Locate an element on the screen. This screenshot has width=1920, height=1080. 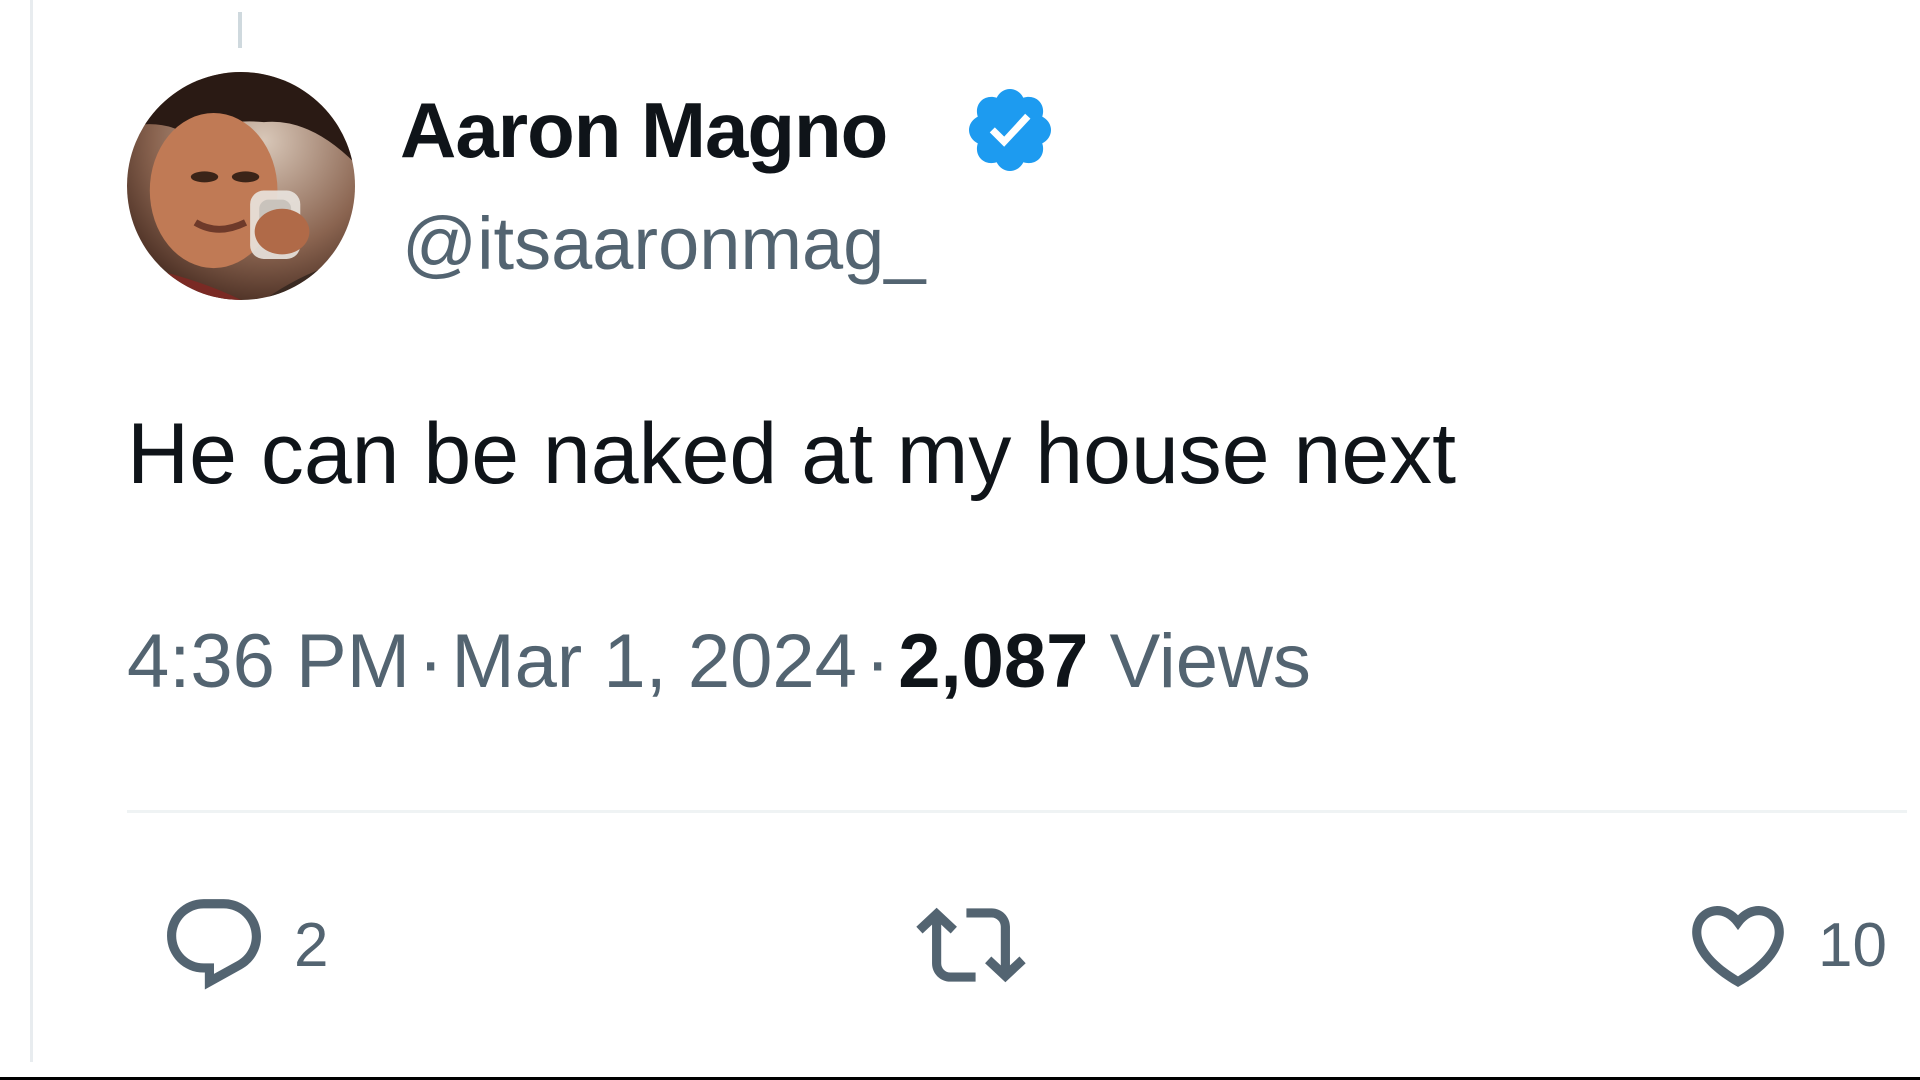
avatar is located at coordinates (241, 186).